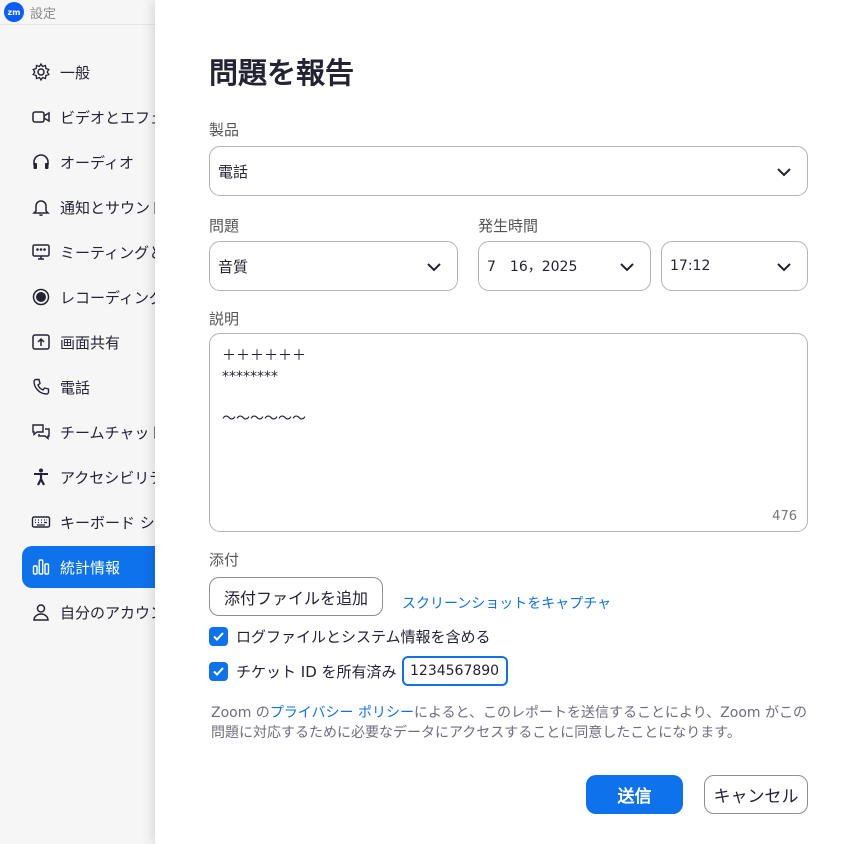 This screenshot has height=844, width=862. I want to click on attachment-label: 添付, so click(224, 560).